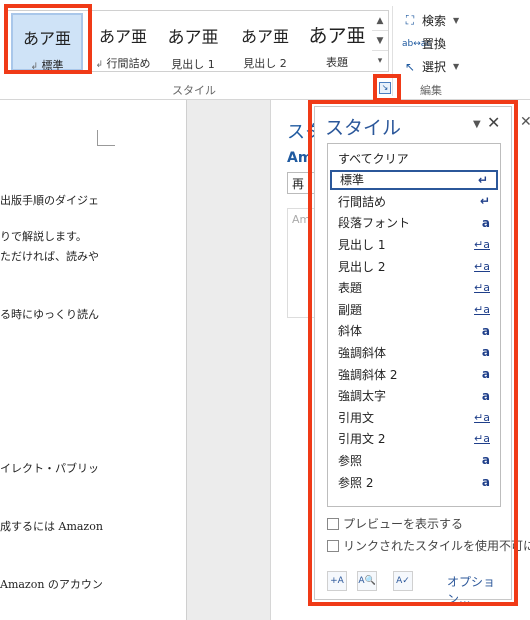 This screenshot has height=620, width=530. Describe the element at coordinates (356, 482) in the screenshot. I see `style-item-label: 参照 2` at that location.